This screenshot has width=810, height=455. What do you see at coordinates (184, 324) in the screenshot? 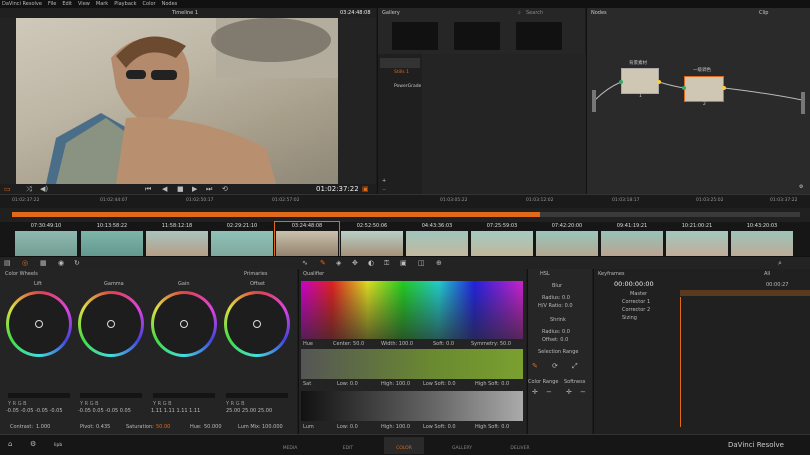
I see `wheel-gain` at bounding box center [184, 324].